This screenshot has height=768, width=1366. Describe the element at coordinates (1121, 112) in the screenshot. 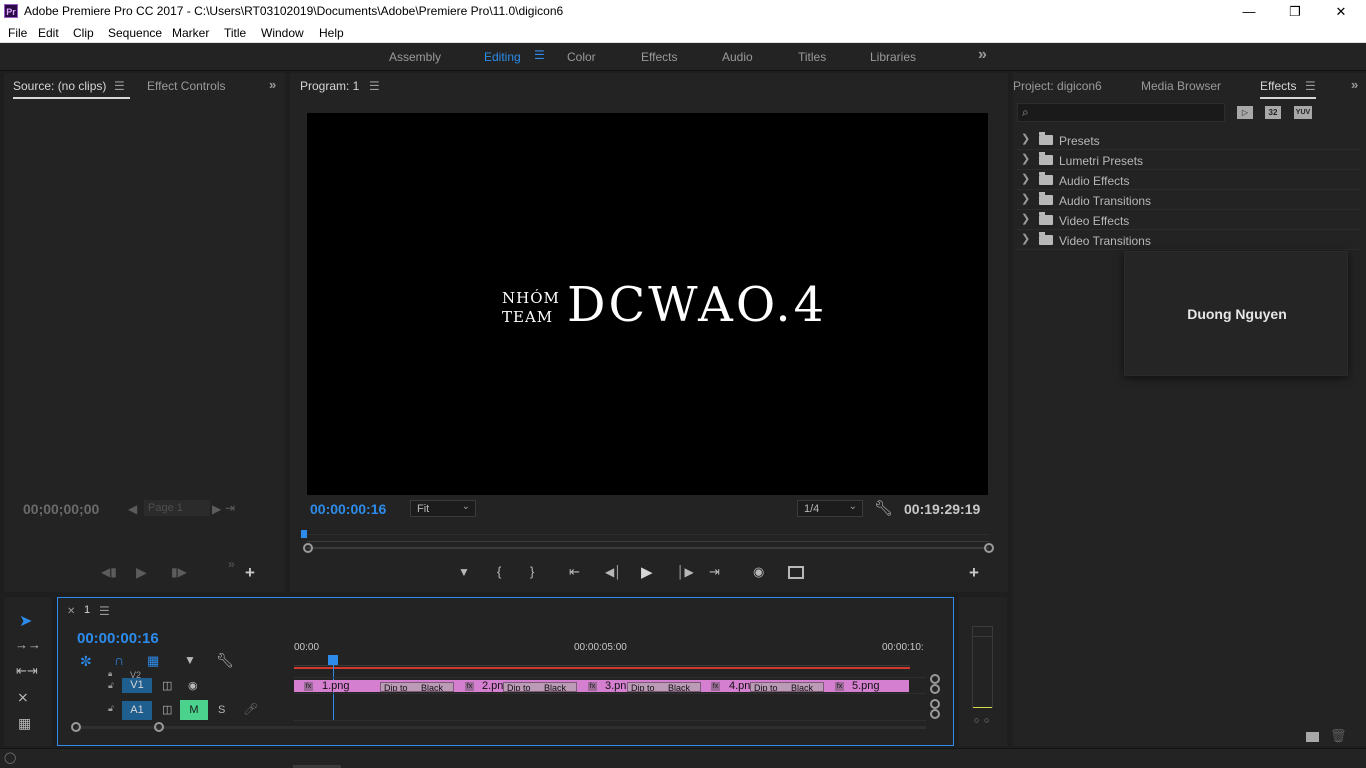

I see `effects-search-input: ⌕` at that location.